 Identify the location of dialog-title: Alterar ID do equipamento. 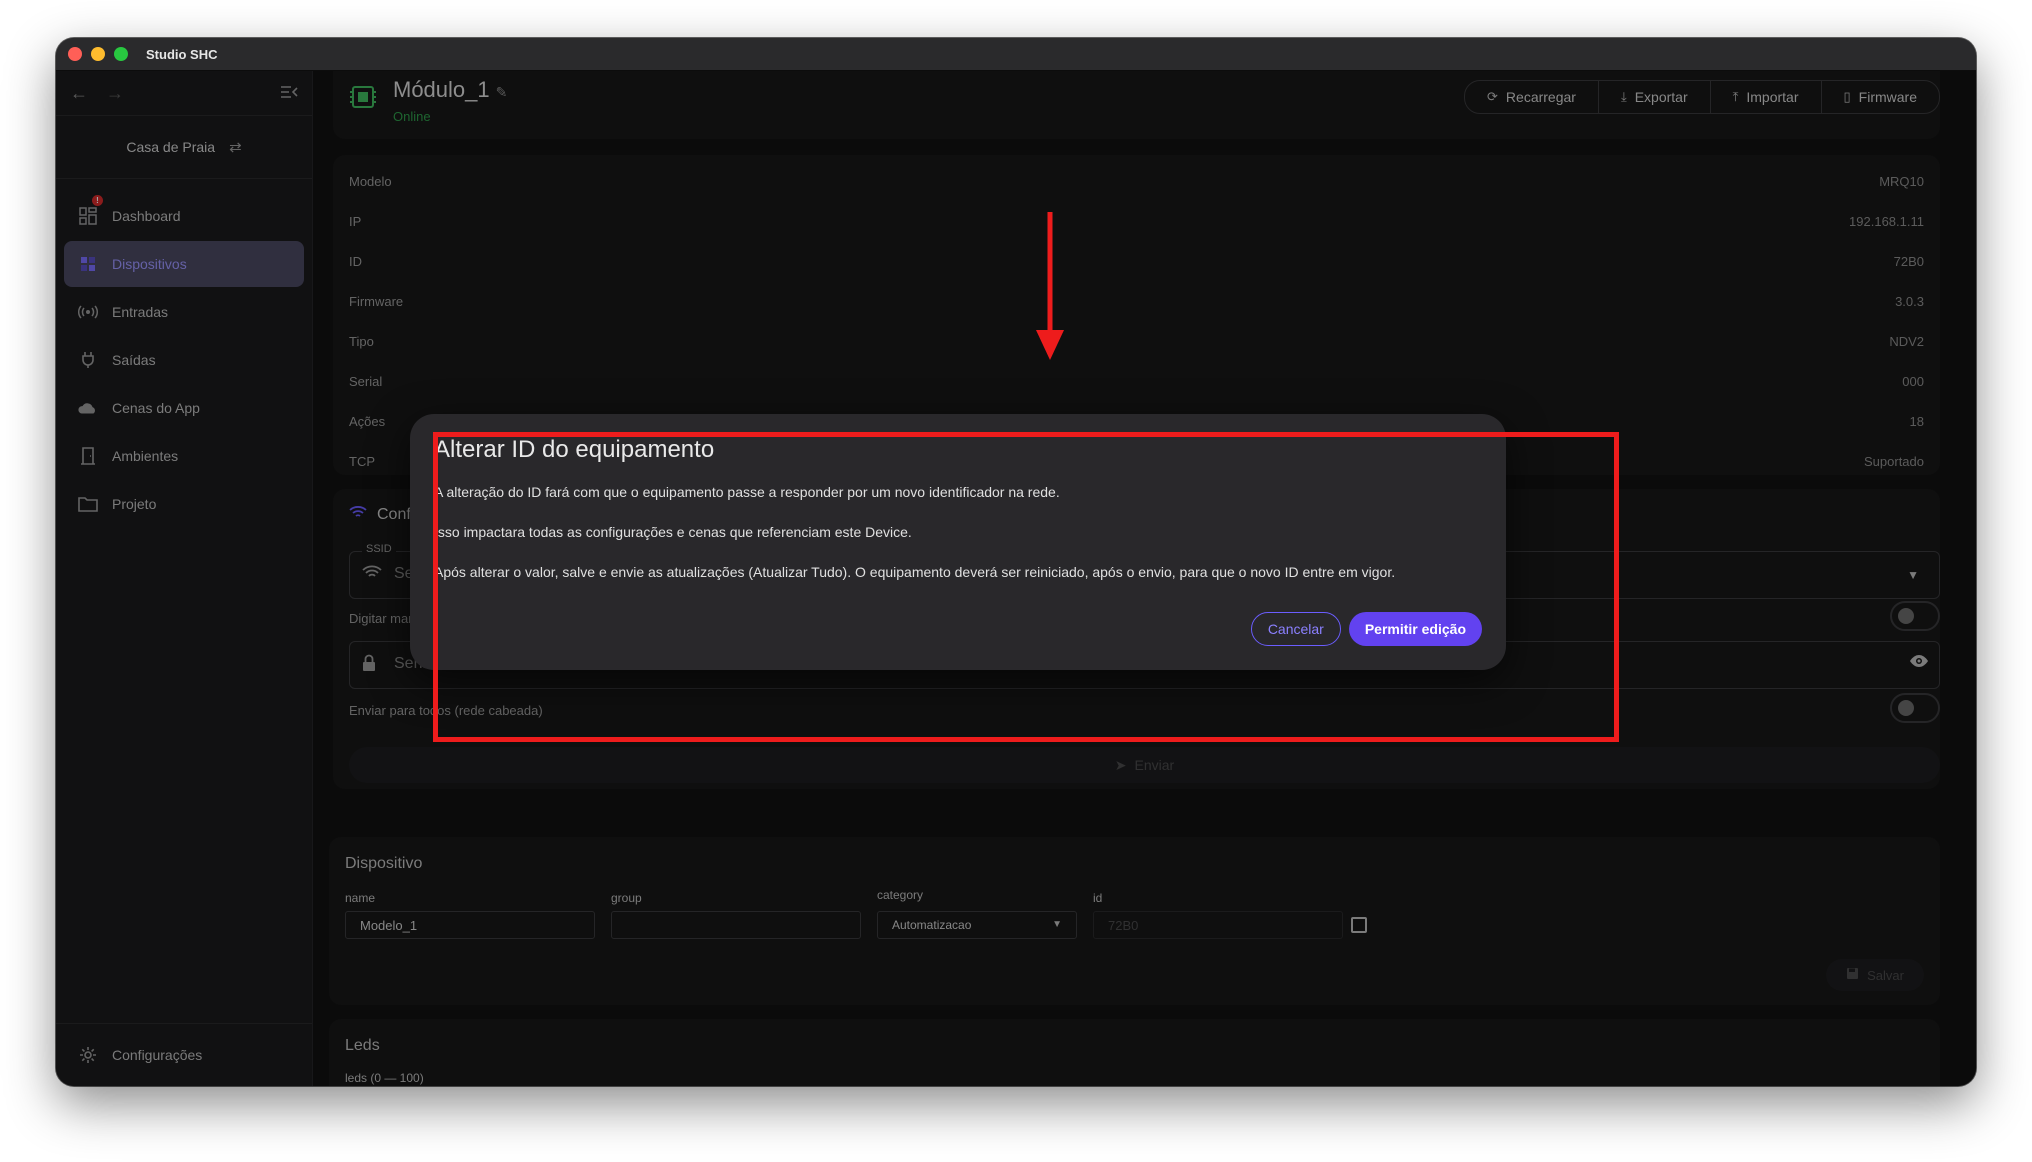
(574, 449).